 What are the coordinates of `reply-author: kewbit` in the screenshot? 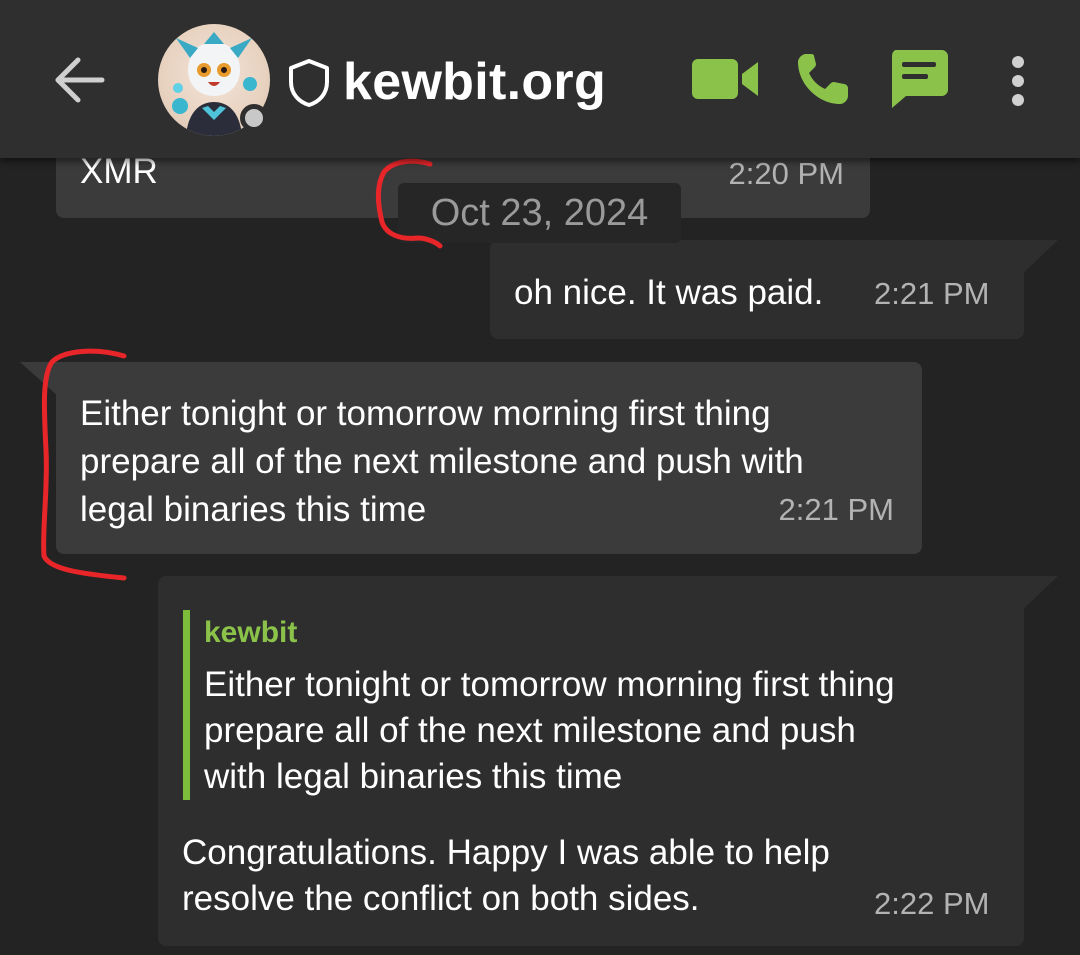 It's located at (250, 633).